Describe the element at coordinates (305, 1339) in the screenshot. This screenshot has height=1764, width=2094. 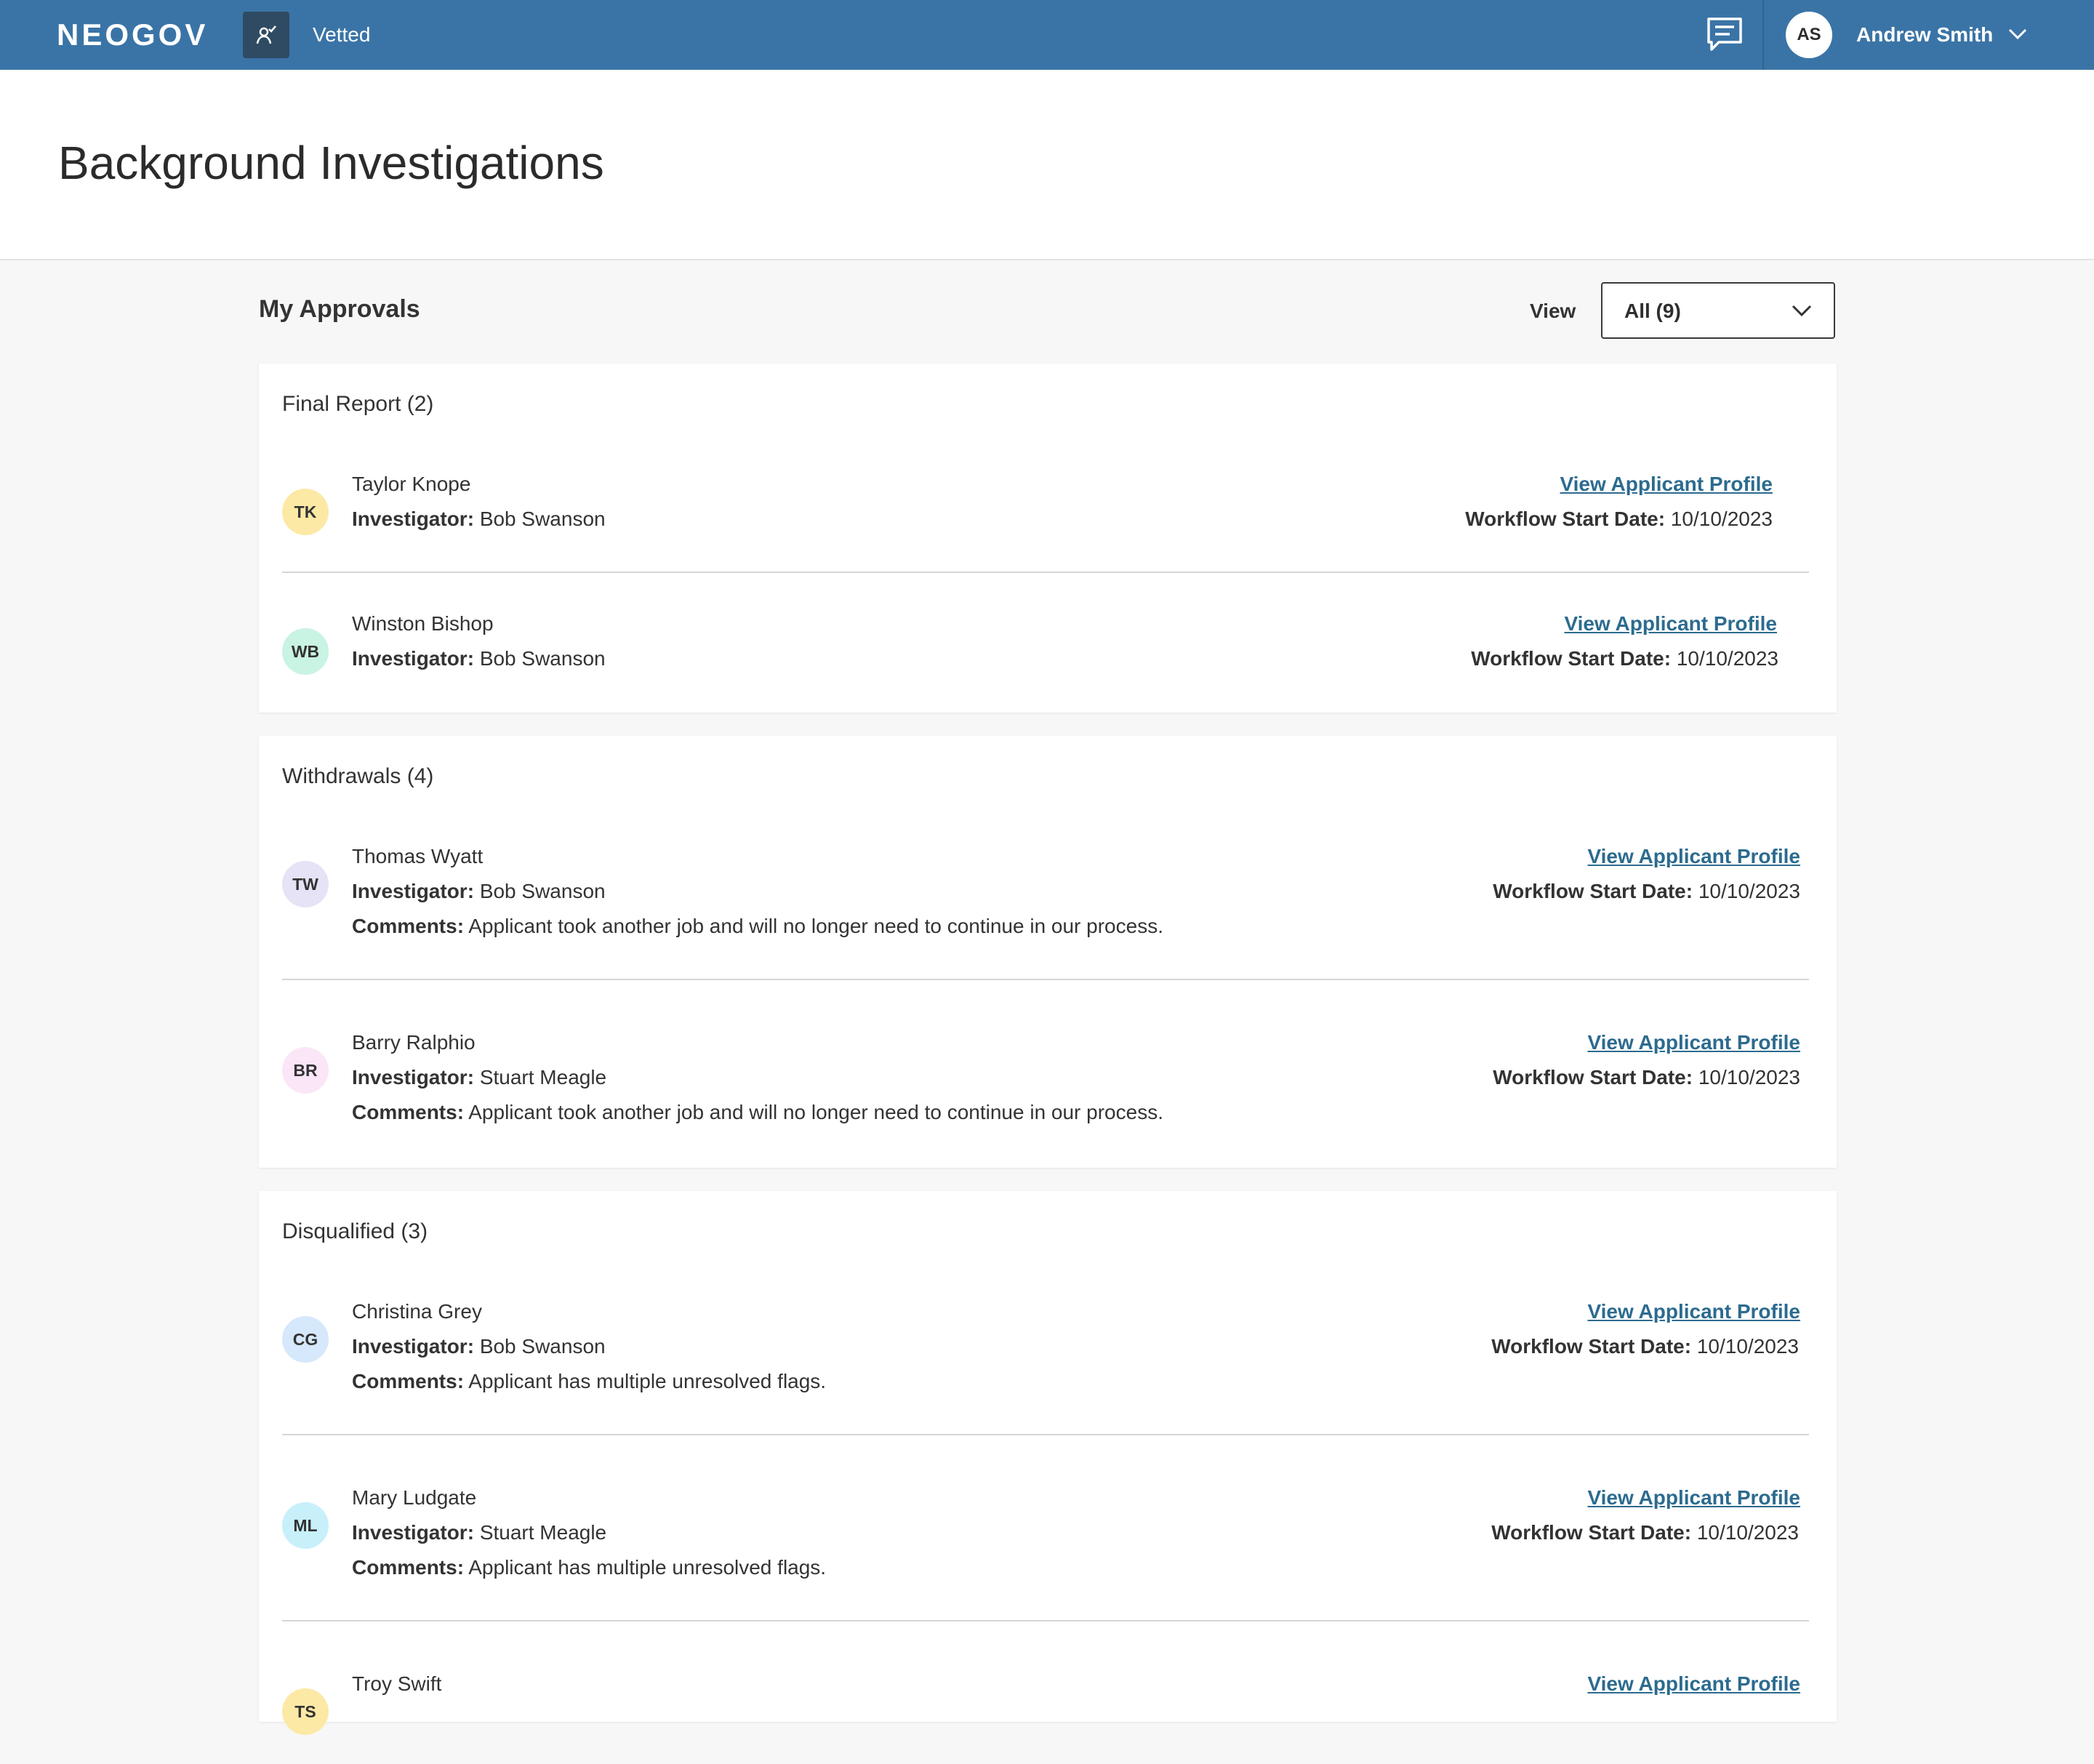
I see `applicant-avatar: CG` at that location.